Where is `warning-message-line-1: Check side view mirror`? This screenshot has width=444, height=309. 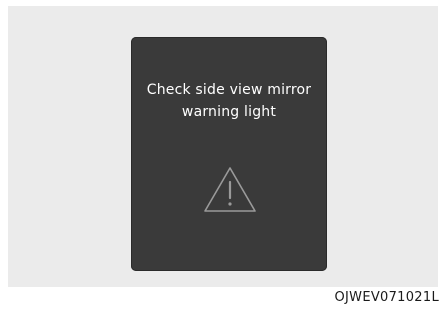
warning-message-line-1: Check side view mirror is located at coordinates (229, 90).